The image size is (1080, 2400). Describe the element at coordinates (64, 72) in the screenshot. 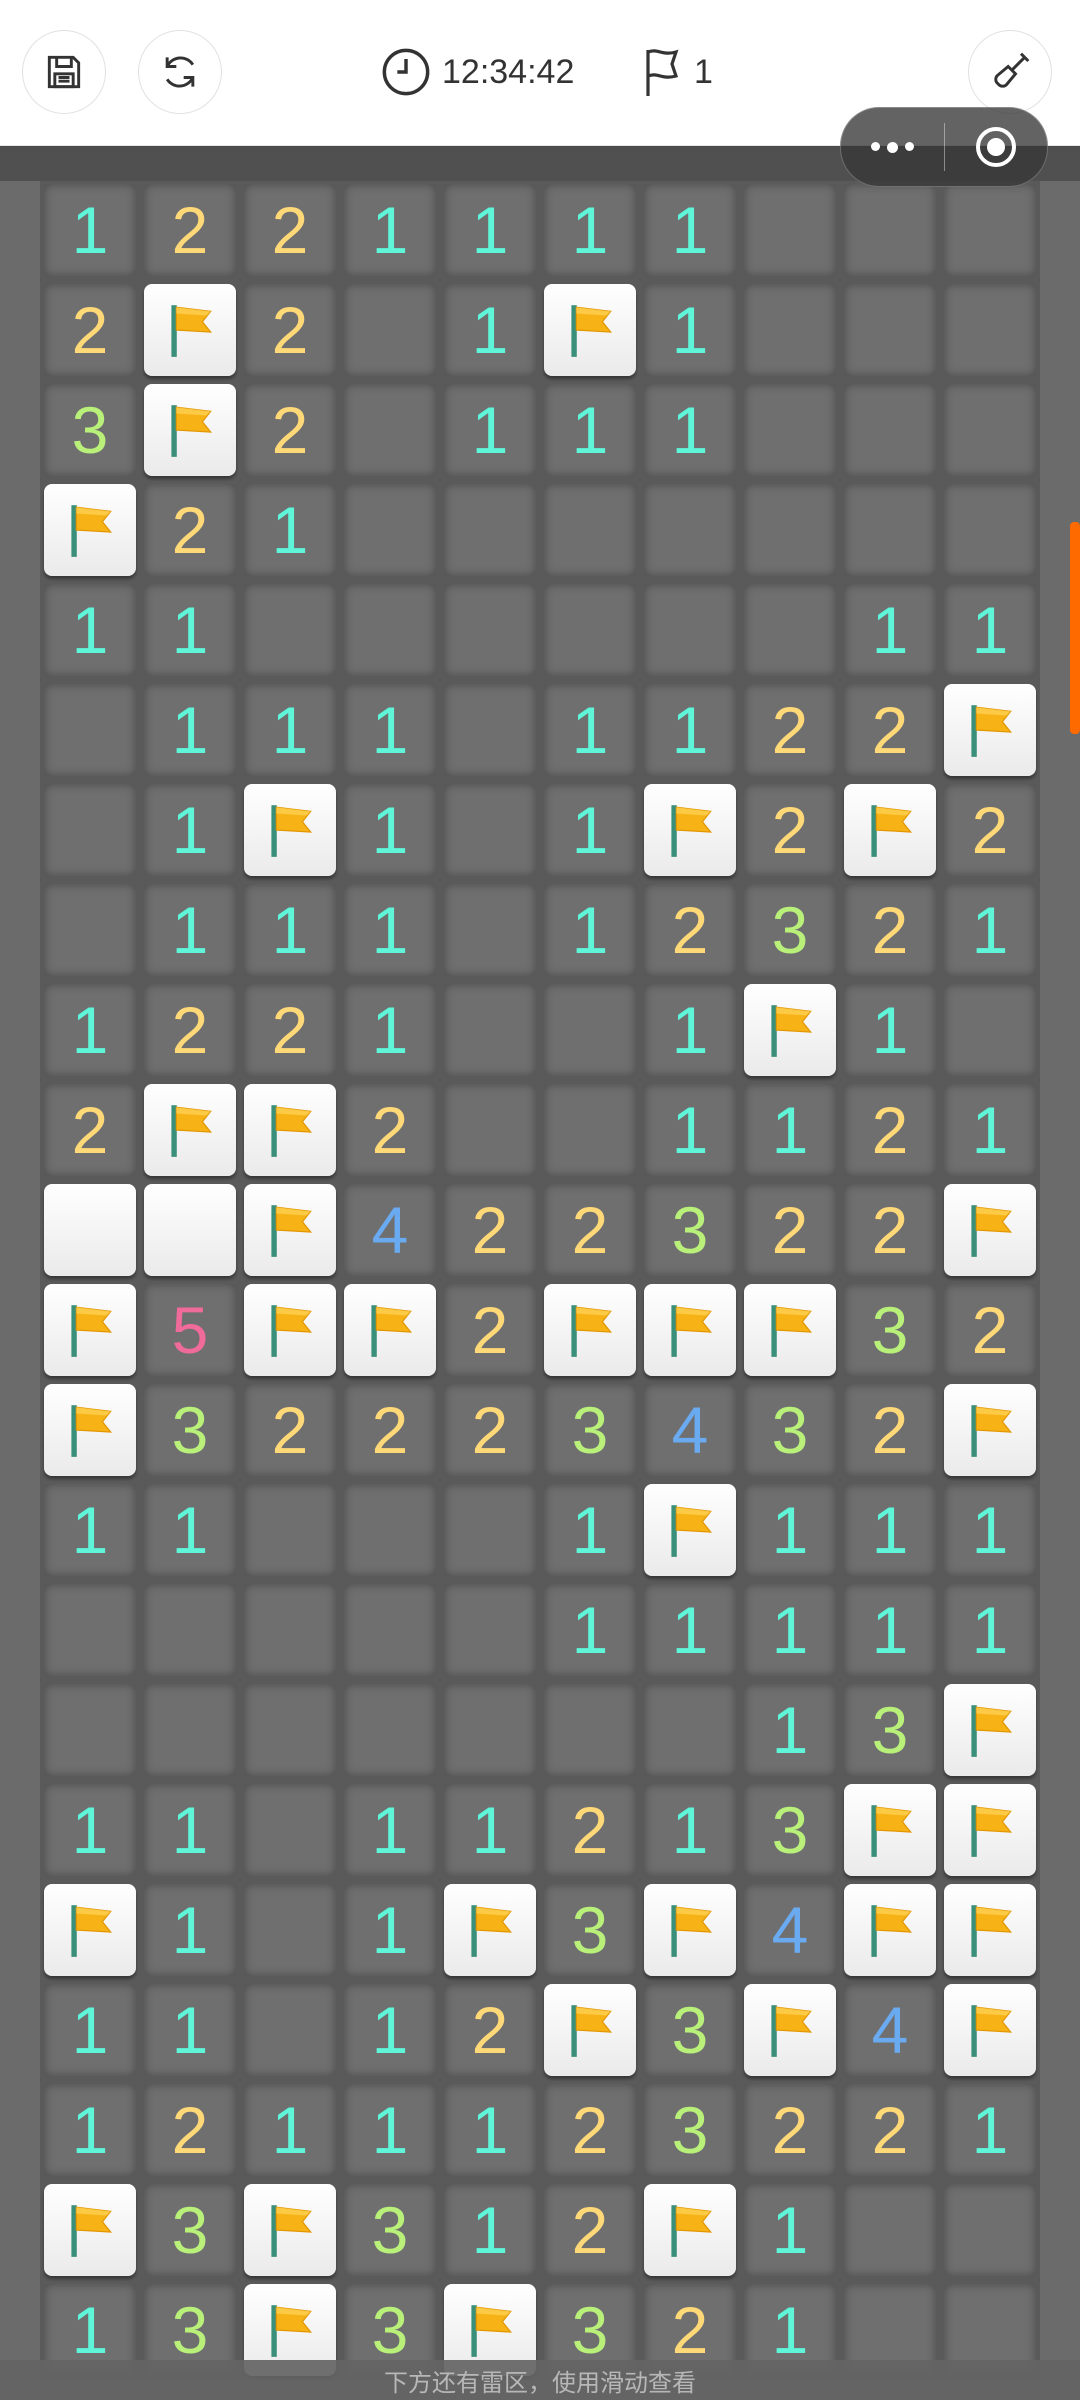

I see `save-button` at that location.